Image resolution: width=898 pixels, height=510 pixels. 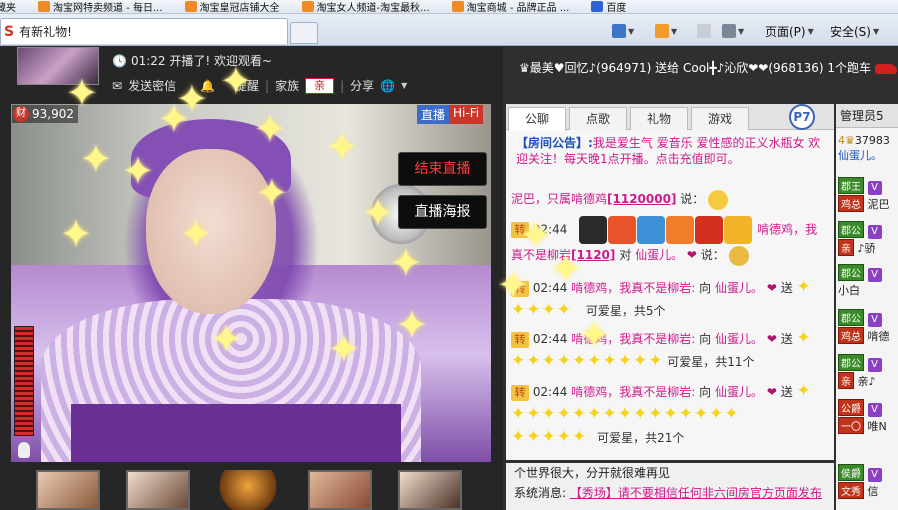 What do you see at coordinates (625, 414) in the screenshot?
I see `star-gift-icon: ✦✦✦✦✦✦✦✦✦✦✦✦✦✦✦` at bounding box center [625, 414].